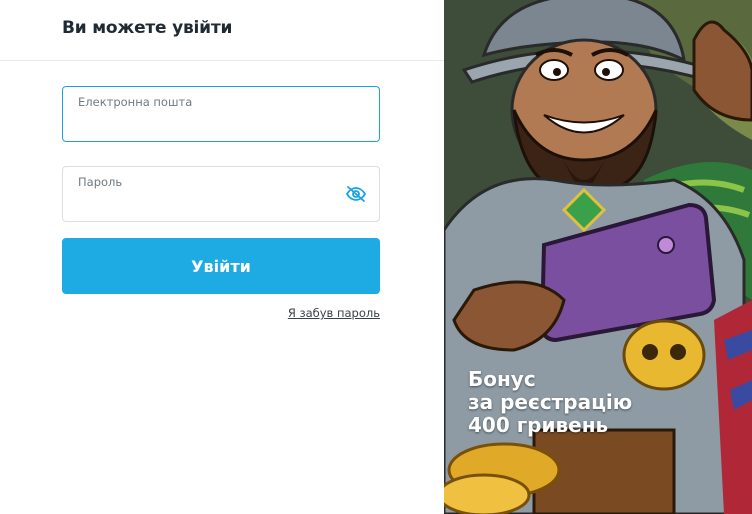 This screenshot has width=752, height=514. Describe the element at coordinates (538, 425) in the screenshot. I see `promo-line-3: 400 гривень` at that location.